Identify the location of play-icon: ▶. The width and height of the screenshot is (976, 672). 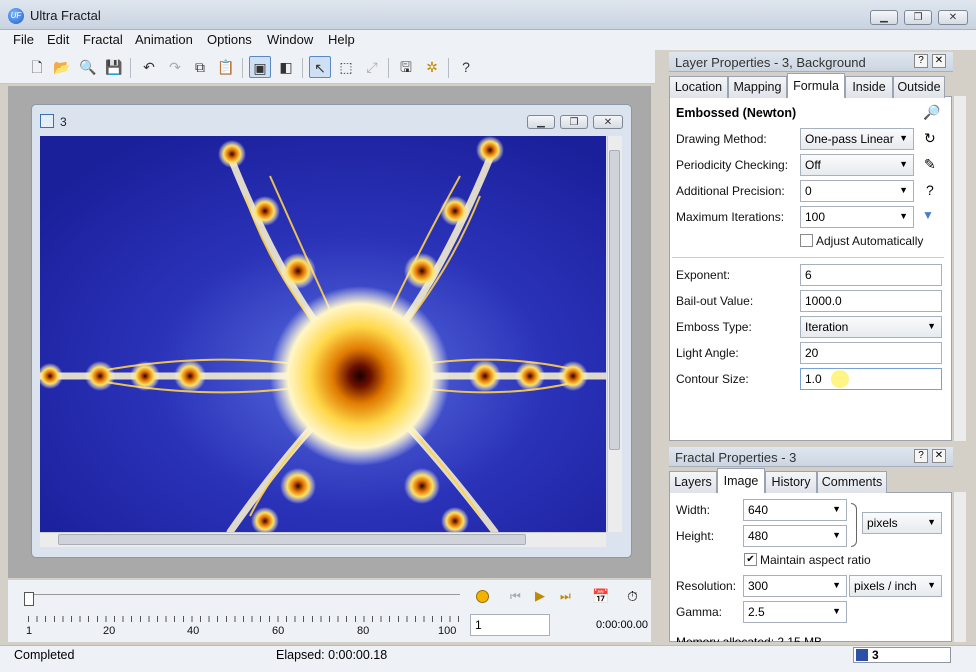
(540, 596).